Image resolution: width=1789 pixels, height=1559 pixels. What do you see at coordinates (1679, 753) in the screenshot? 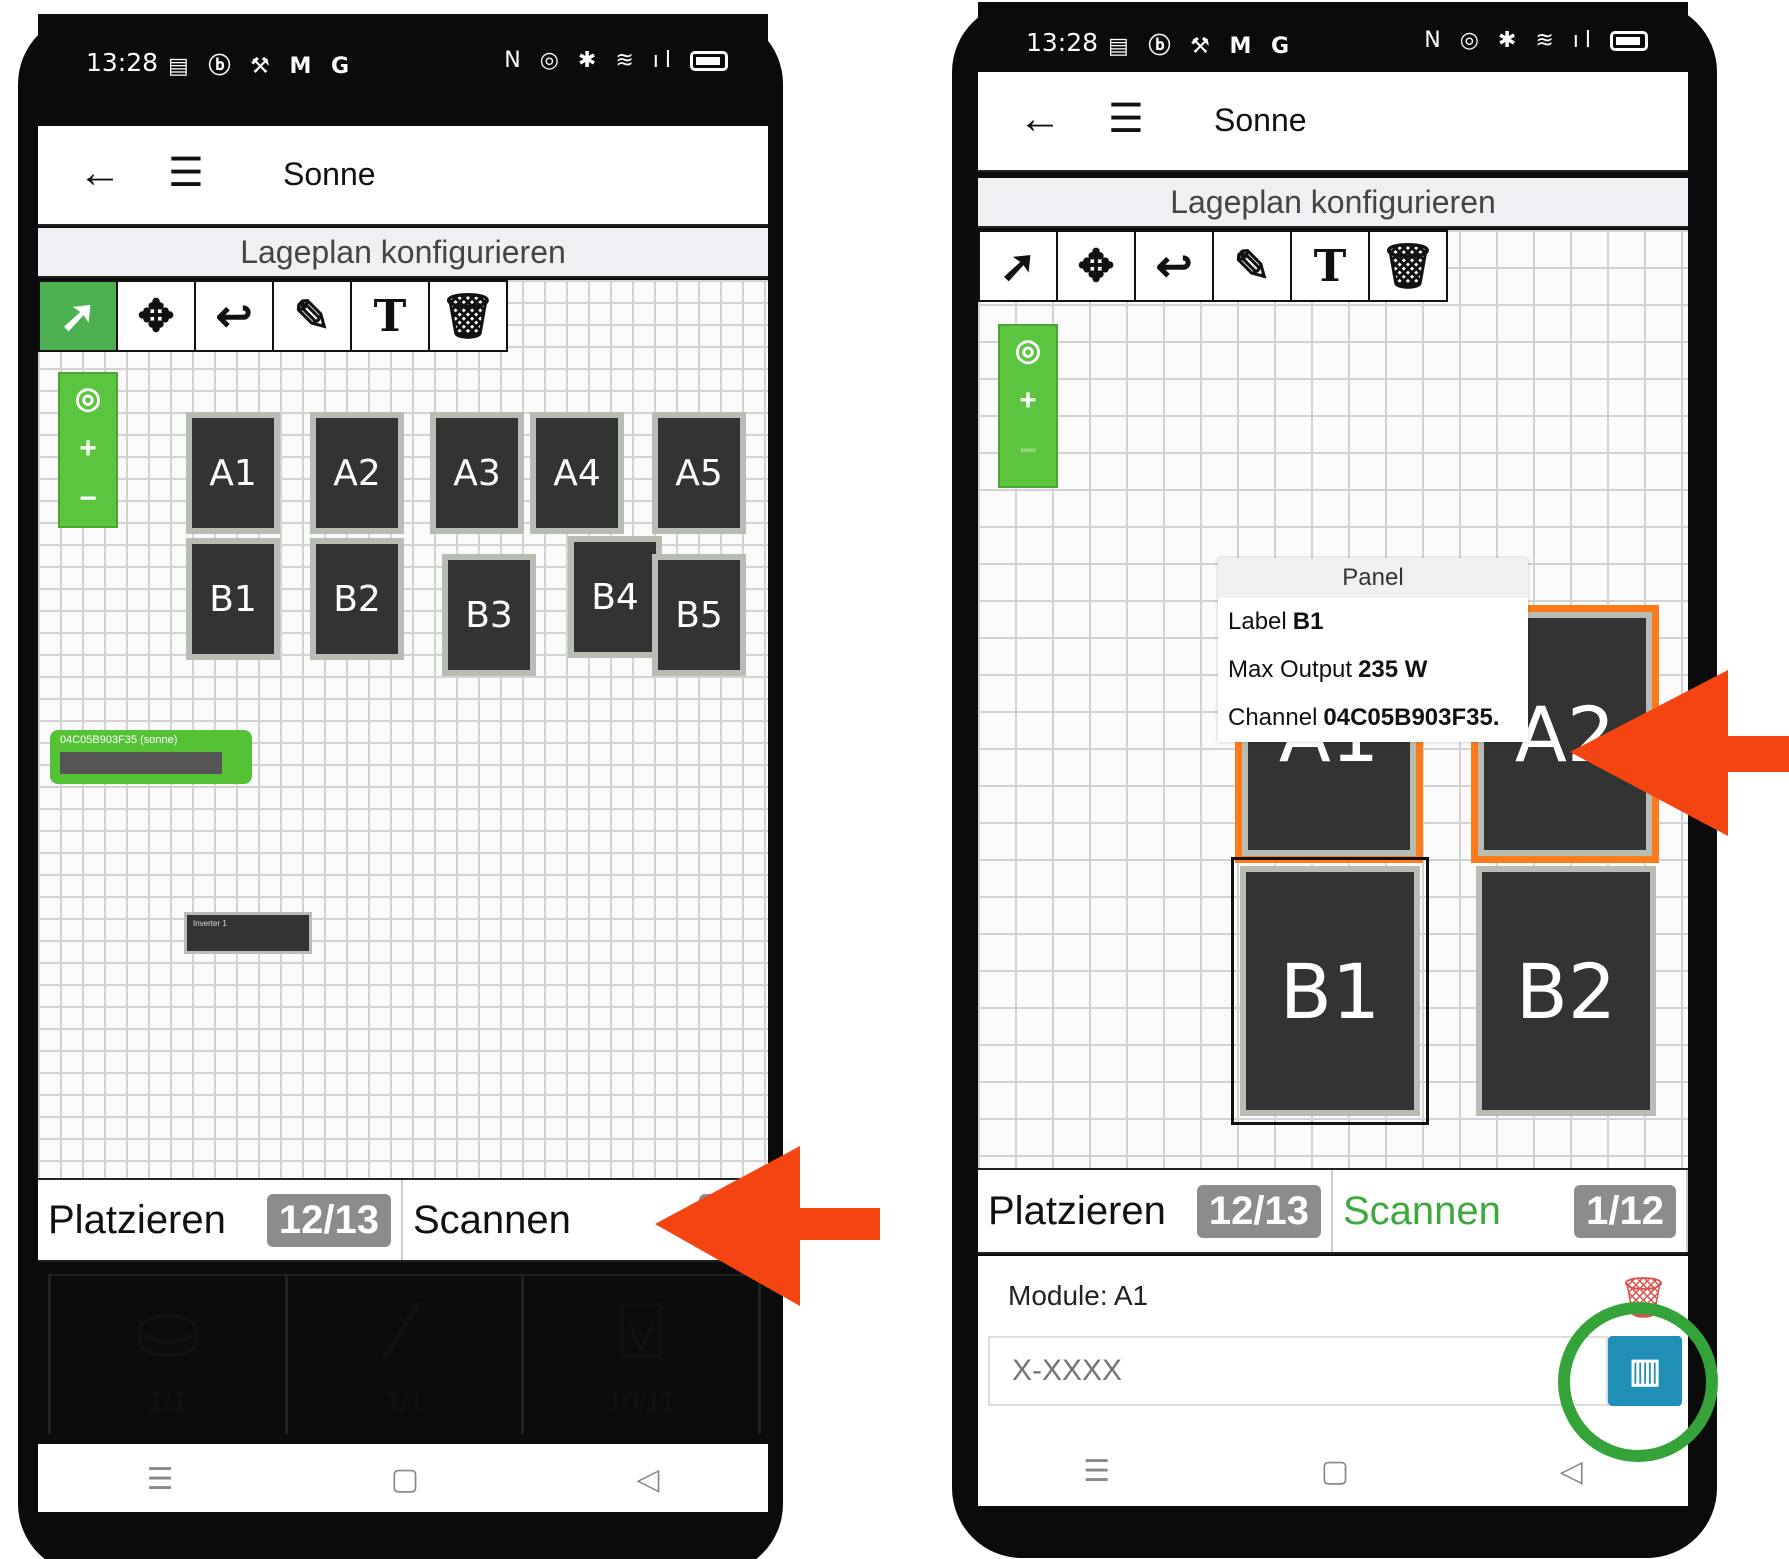
I see `right-arrow-icon` at bounding box center [1679, 753].